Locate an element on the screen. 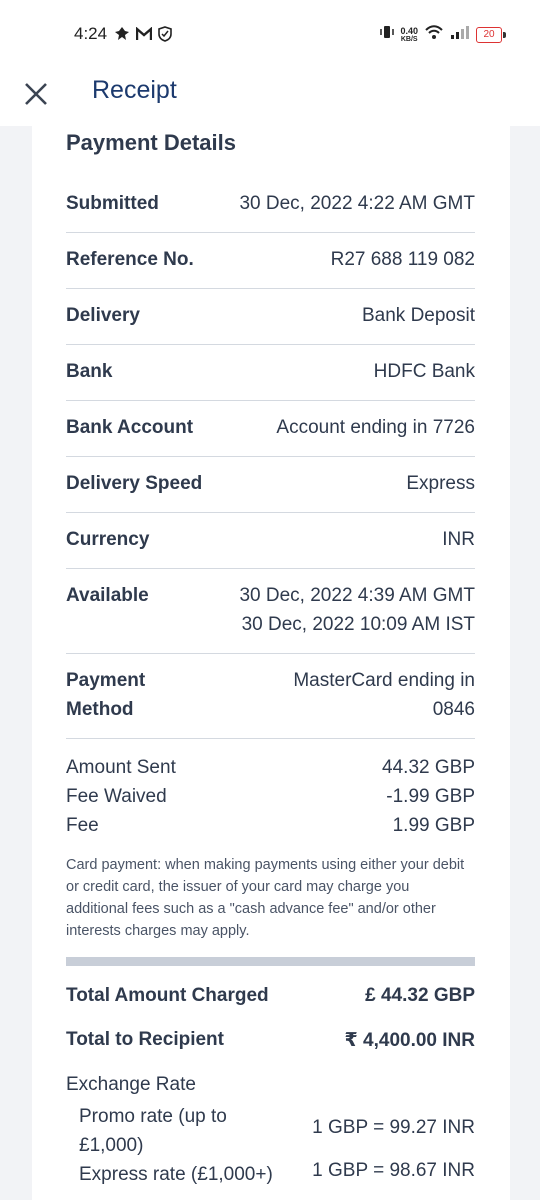 The height and width of the screenshot is (1200, 540). row-label: Available is located at coordinates (107, 595).